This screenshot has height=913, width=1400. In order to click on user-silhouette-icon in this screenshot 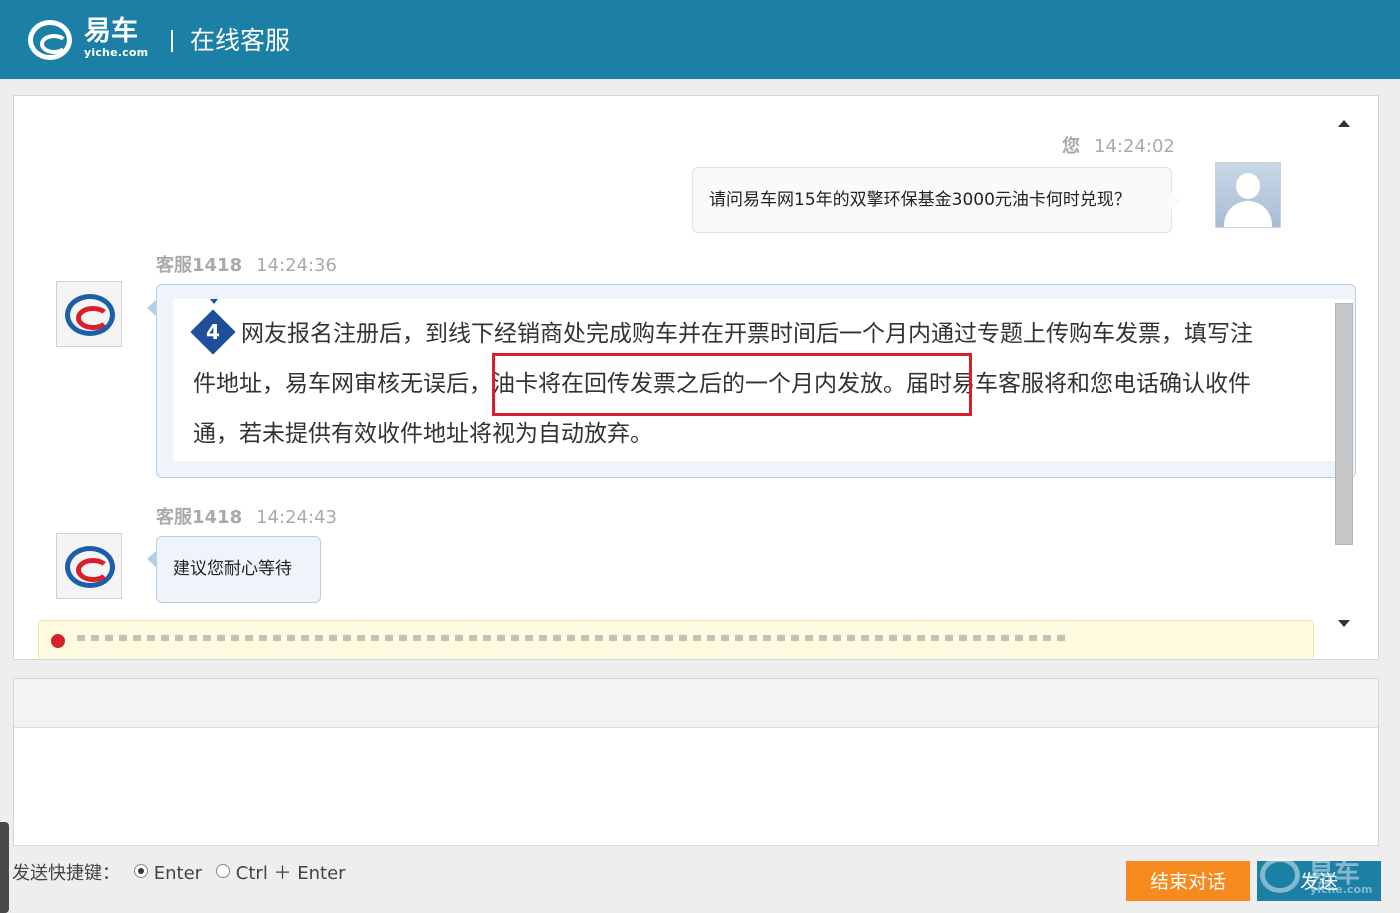, I will do `click(1248, 186)`.